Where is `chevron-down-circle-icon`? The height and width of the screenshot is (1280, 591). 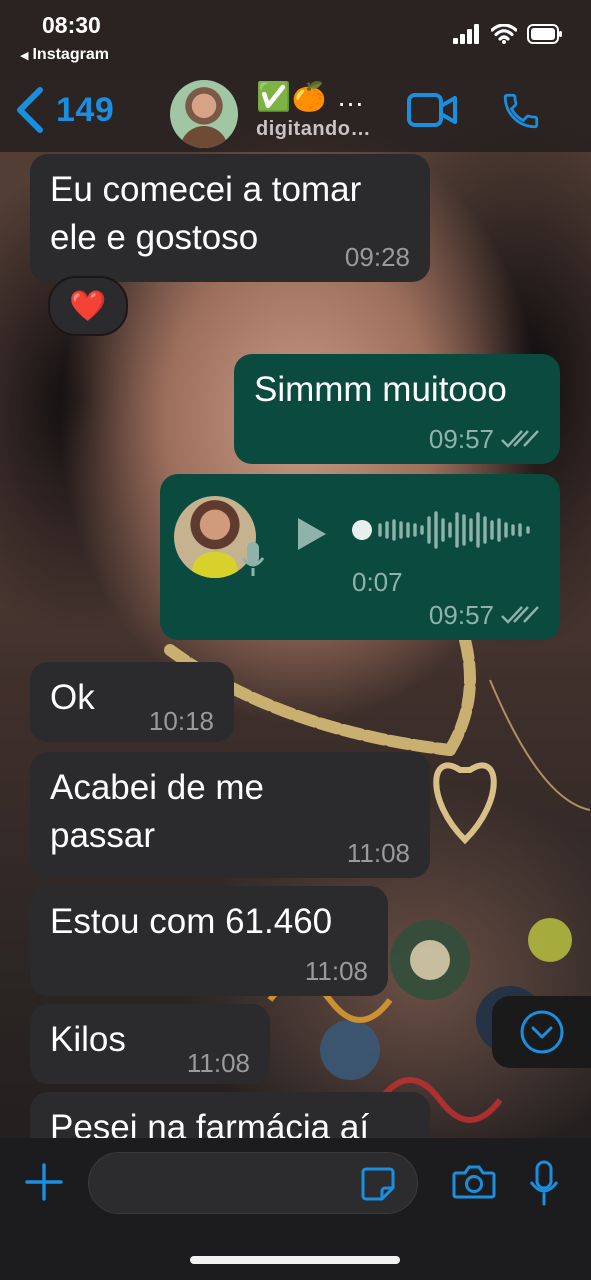
chevron-down-circle-icon is located at coordinates (542, 1032).